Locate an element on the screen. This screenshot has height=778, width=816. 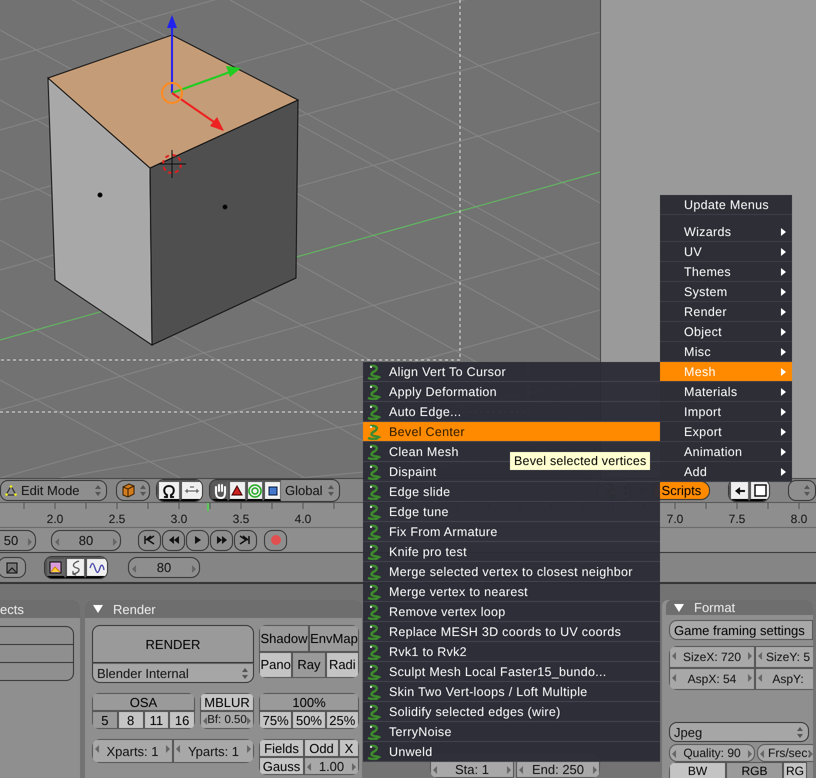
toggle-button: Radi is located at coordinates (342, 665).